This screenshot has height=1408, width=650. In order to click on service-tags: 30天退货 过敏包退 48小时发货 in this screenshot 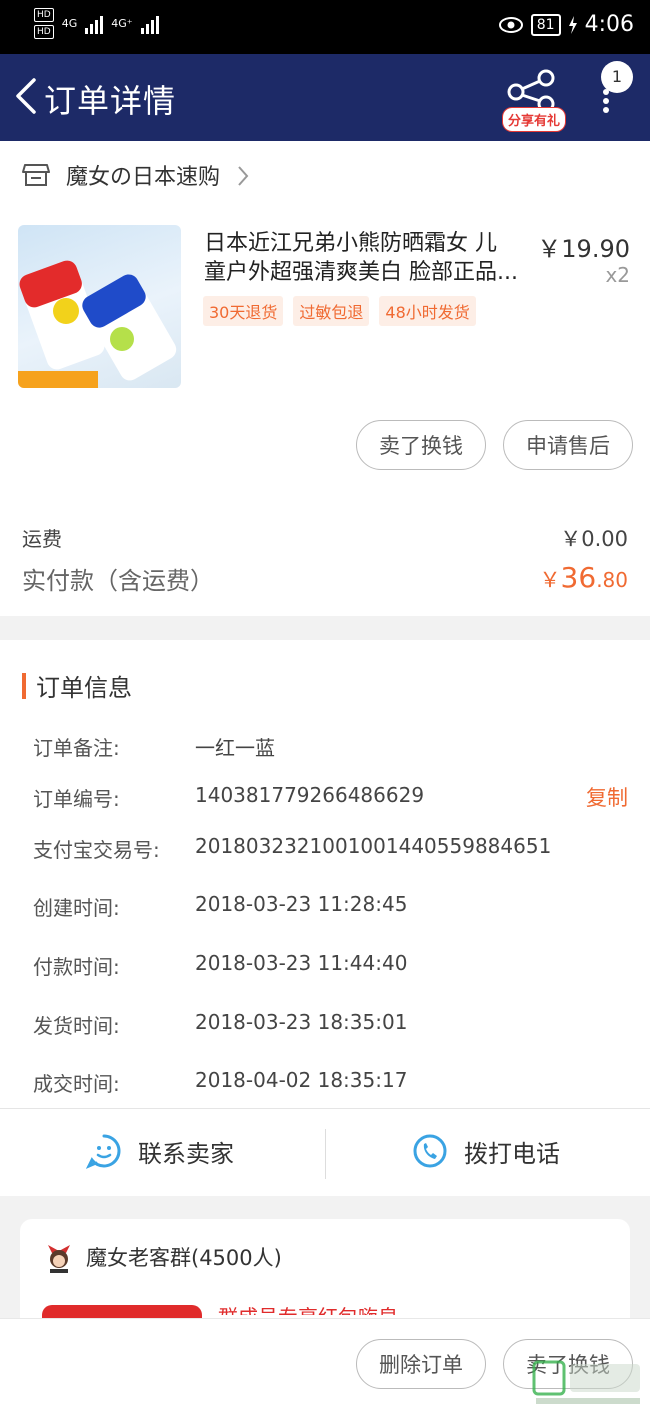, I will do `click(339, 311)`.